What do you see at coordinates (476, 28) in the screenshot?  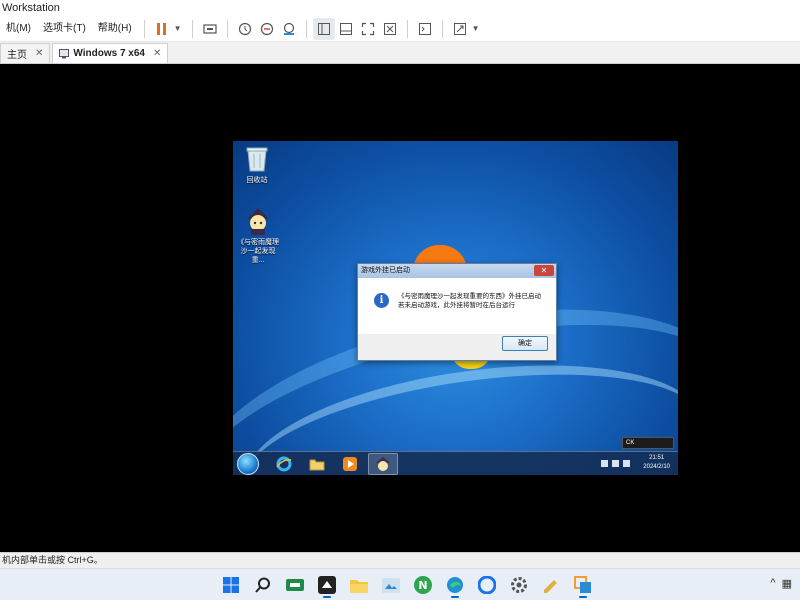 I see `stretch-dropdown-icon: ▼` at bounding box center [476, 28].